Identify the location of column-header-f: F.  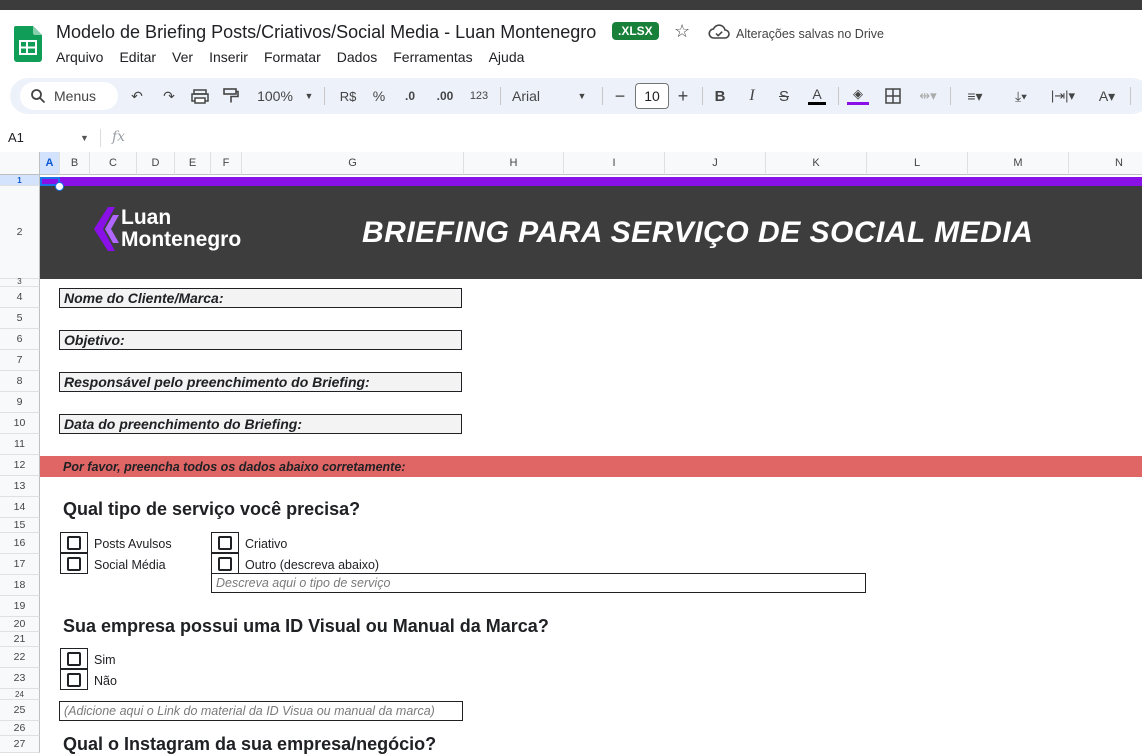
(226, 163).